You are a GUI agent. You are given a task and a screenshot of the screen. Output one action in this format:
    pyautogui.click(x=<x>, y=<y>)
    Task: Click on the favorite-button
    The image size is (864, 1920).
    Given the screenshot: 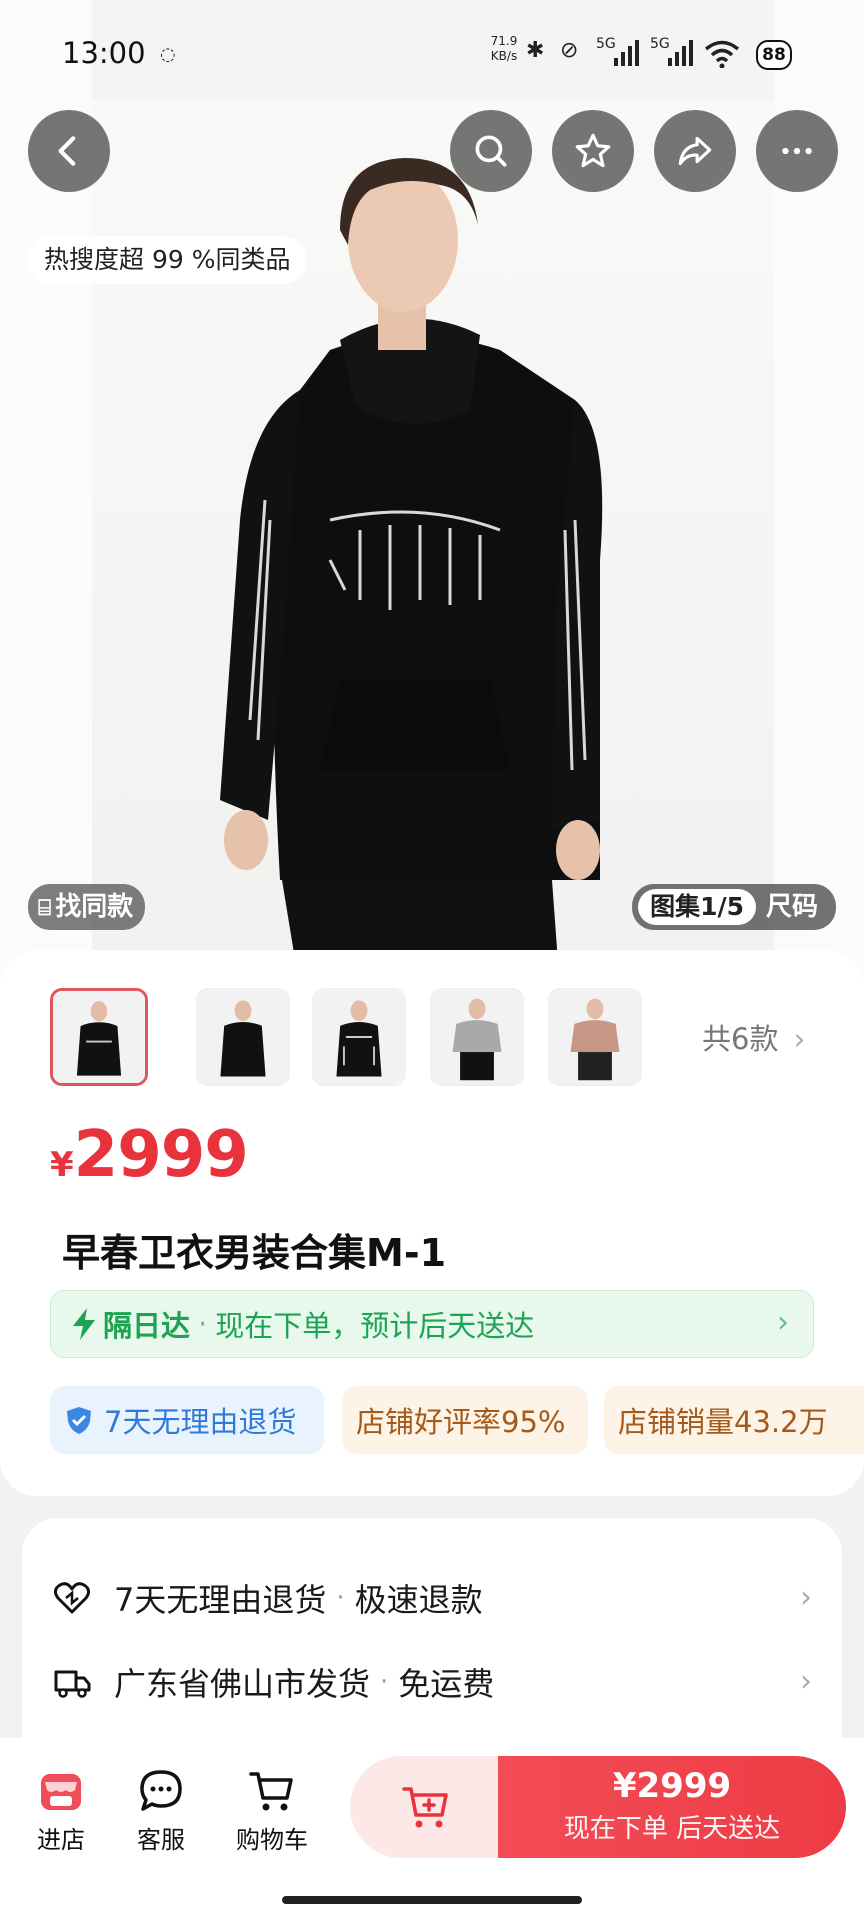 What is the action you would take?
    pyautogui.click(x=593, y=151)
    